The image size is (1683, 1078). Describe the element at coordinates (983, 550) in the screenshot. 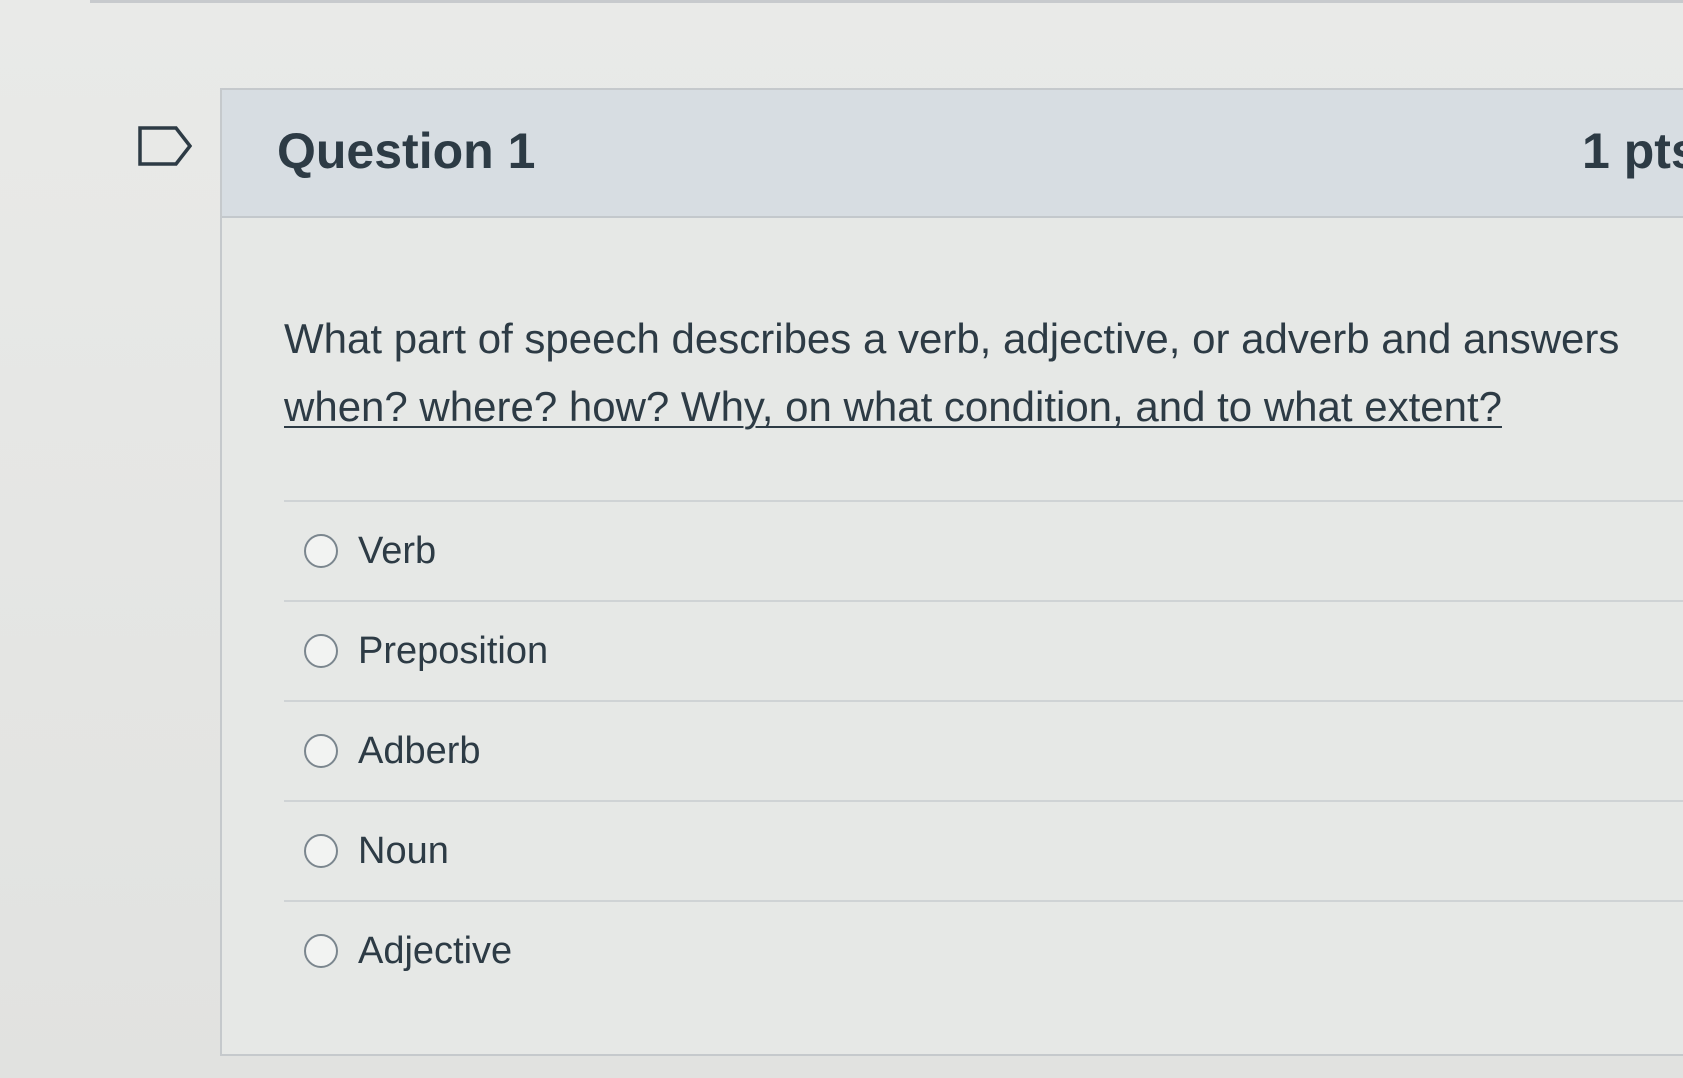

I see `answer-option-verb: Verb` at that location.